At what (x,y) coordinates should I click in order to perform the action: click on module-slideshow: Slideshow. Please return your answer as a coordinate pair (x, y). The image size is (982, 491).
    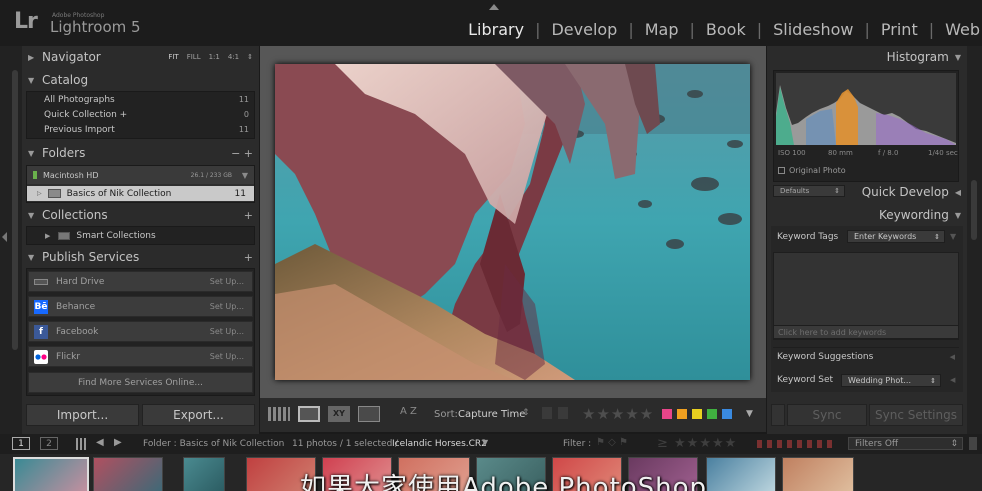
    Looking at the image, I should click on (813, 29).